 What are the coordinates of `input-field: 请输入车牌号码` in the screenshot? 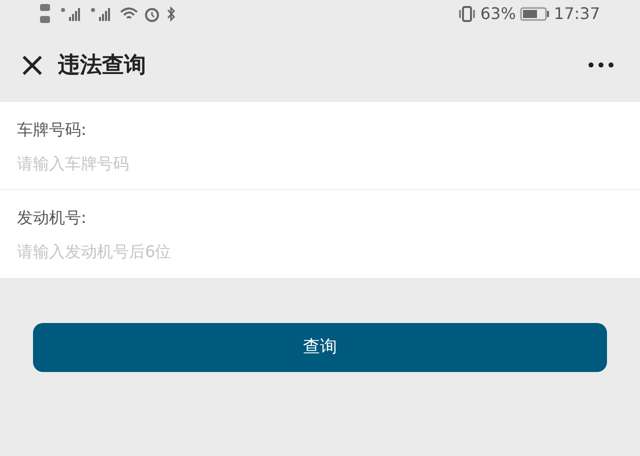 It's located at (217, 164).